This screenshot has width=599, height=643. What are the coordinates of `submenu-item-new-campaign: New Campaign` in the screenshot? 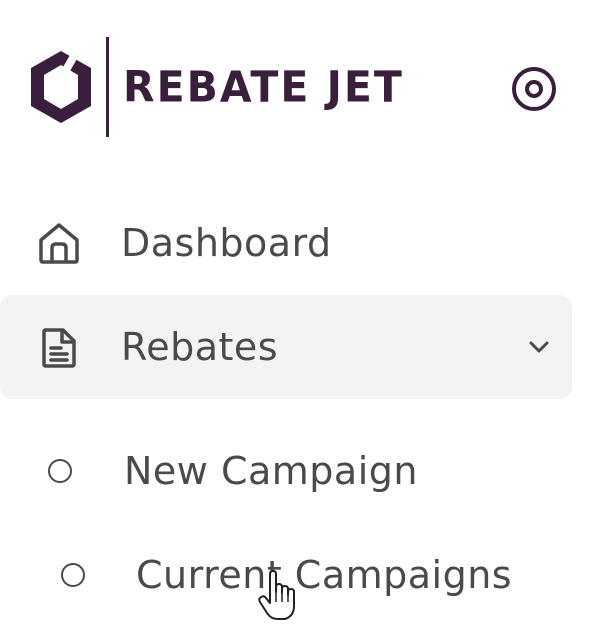 It's located at (233, 471).